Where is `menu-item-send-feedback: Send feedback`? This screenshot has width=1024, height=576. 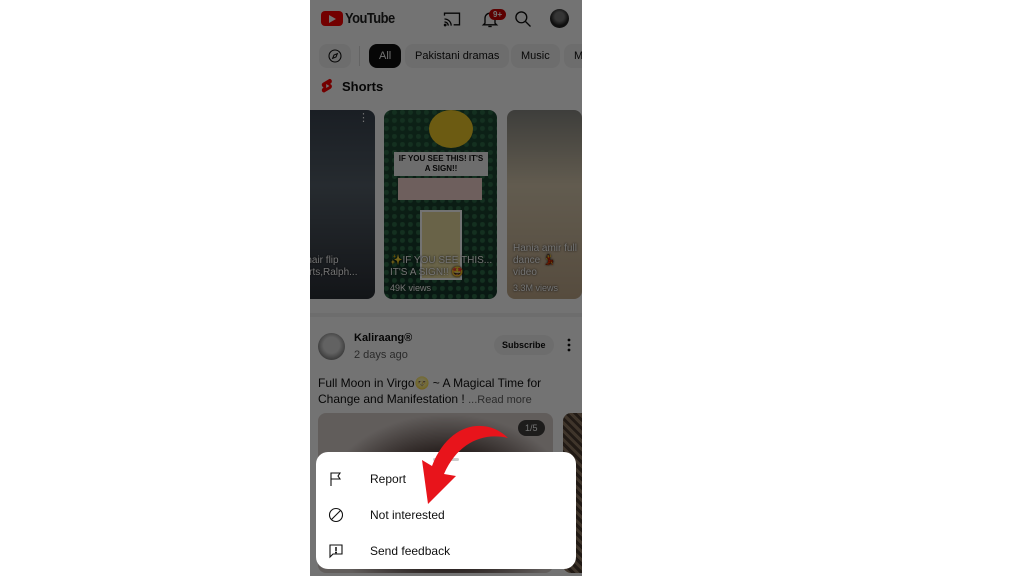
menu-item-send-feedback: Send feedback is located at coordinates (446, 551).